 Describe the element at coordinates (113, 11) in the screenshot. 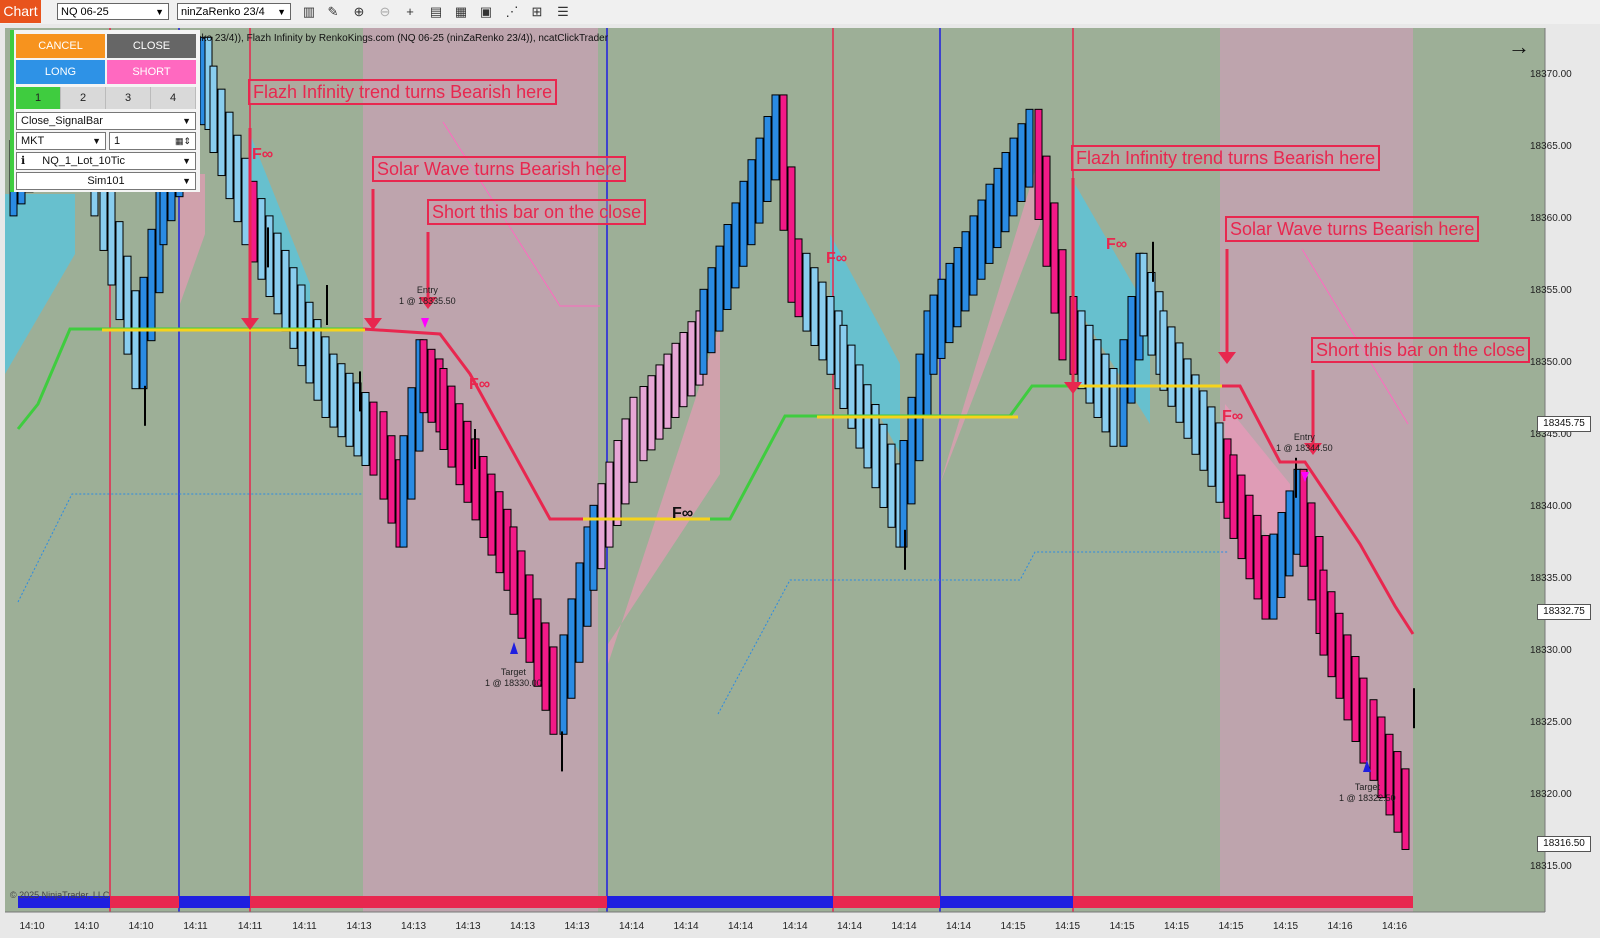

I see `instrument-selector: NQ 06-25 ▼` at that location.